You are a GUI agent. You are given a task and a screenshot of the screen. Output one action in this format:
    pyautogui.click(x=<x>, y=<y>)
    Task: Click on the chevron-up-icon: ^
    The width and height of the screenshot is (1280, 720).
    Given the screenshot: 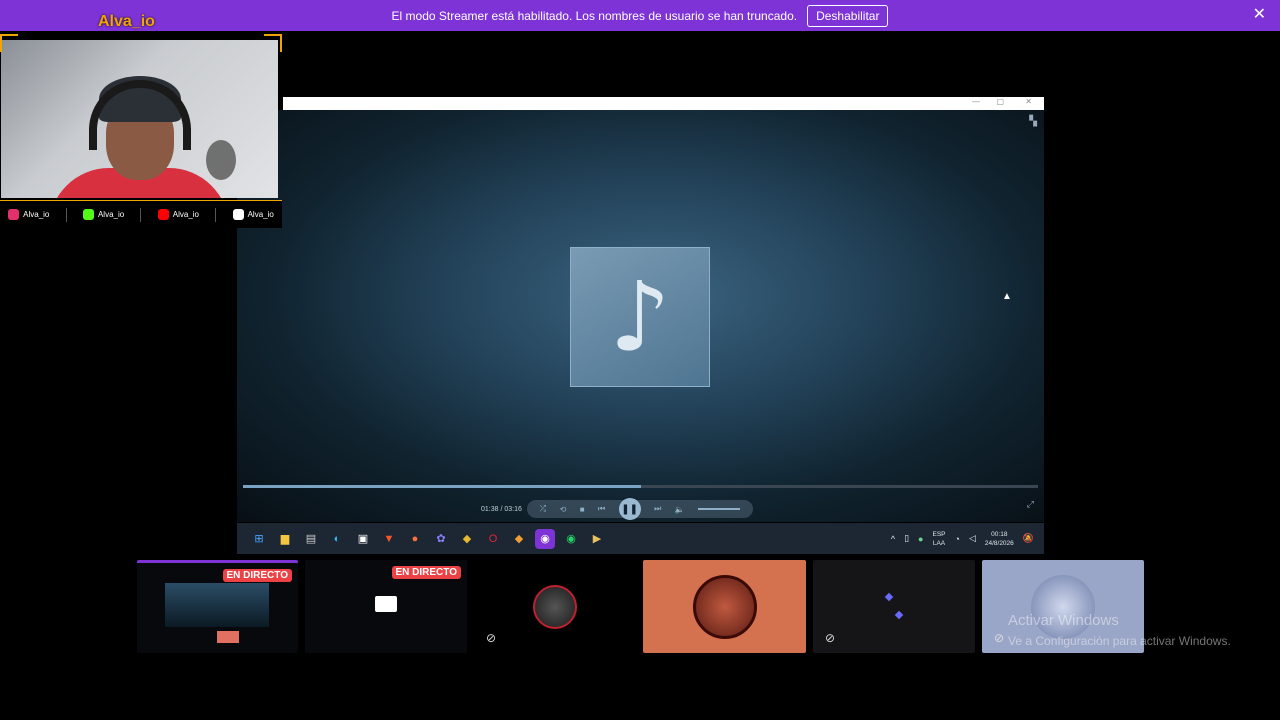 What is the action you would take?
    pyautogui.click(x=893, y=539)
    